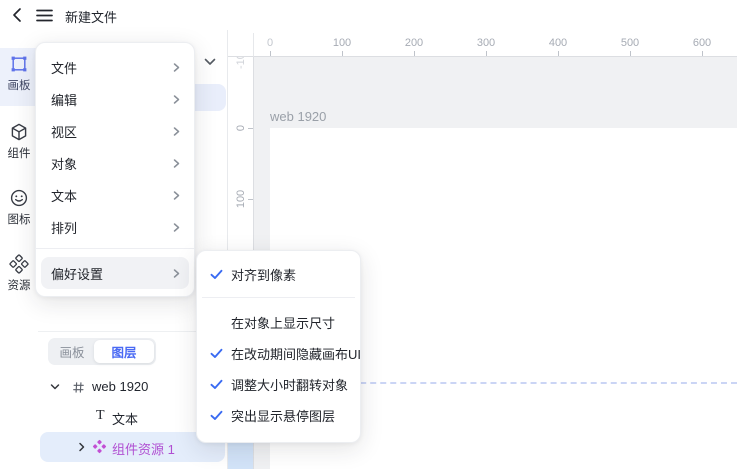 This screenshot has height=469, width=737. Describe the element at coordinates (278, 322) in the screenshot. I see `submenu-item-show-dimensions: 在对象上显示尺寸` at that location.